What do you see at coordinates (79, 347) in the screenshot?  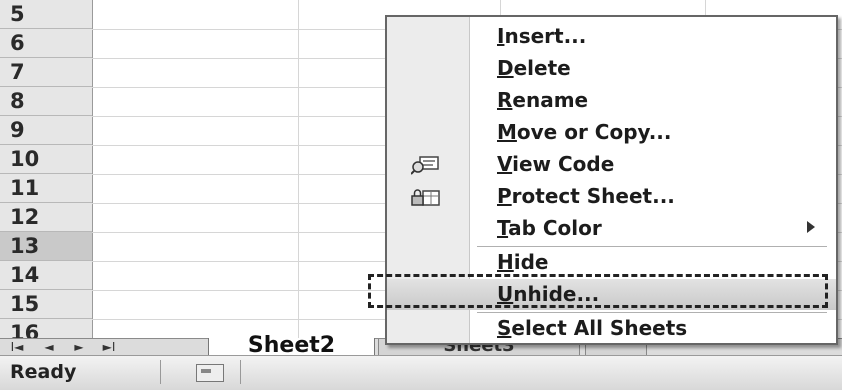 I see `next-sheet-button: ►` at bounding box center [79, 347].